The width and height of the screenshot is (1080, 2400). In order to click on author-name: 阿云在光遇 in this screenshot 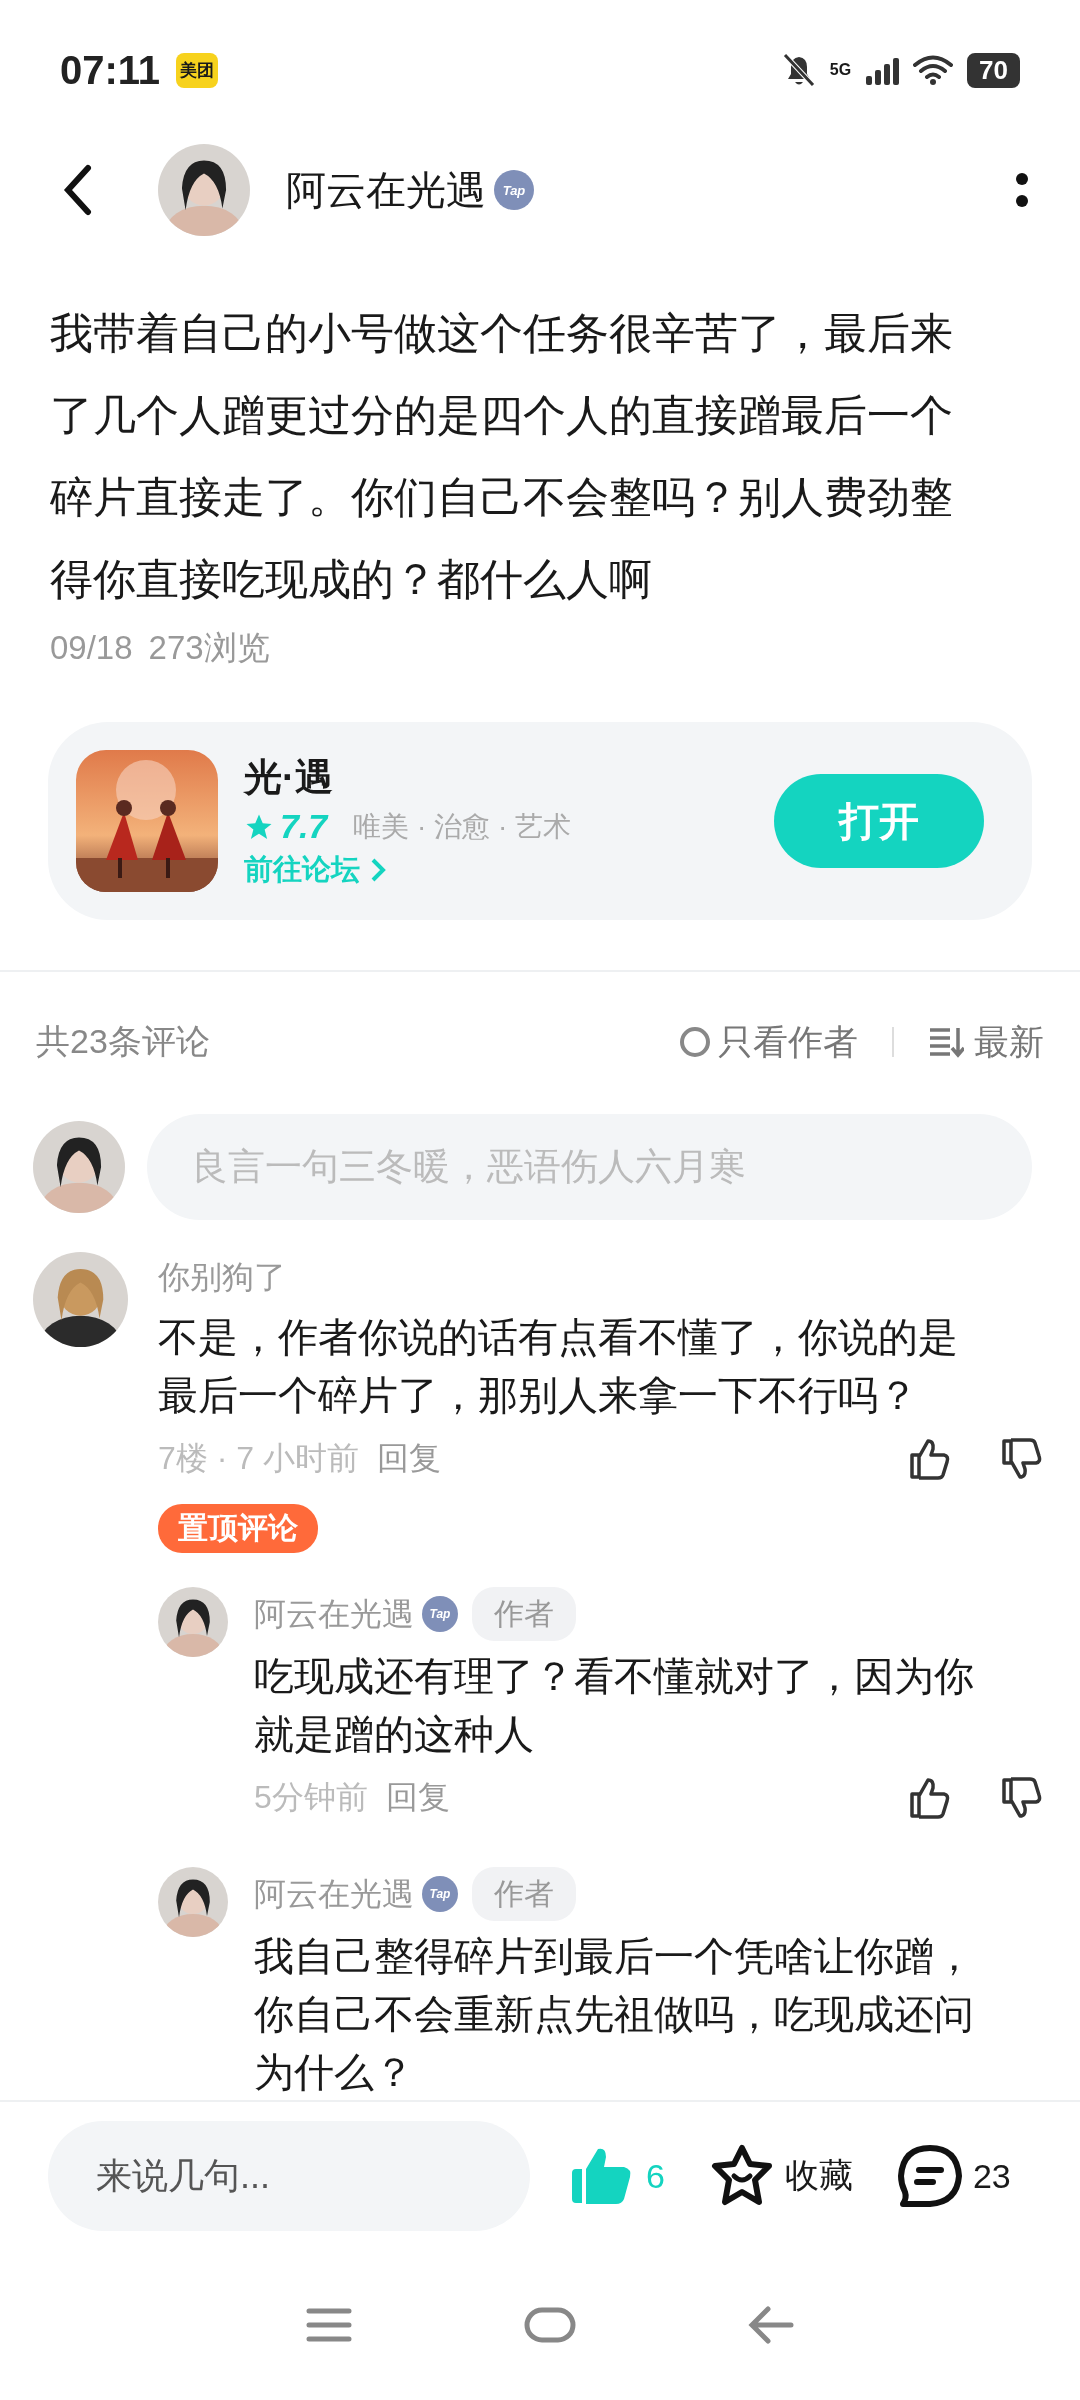, I will do `click(386, 190)`.